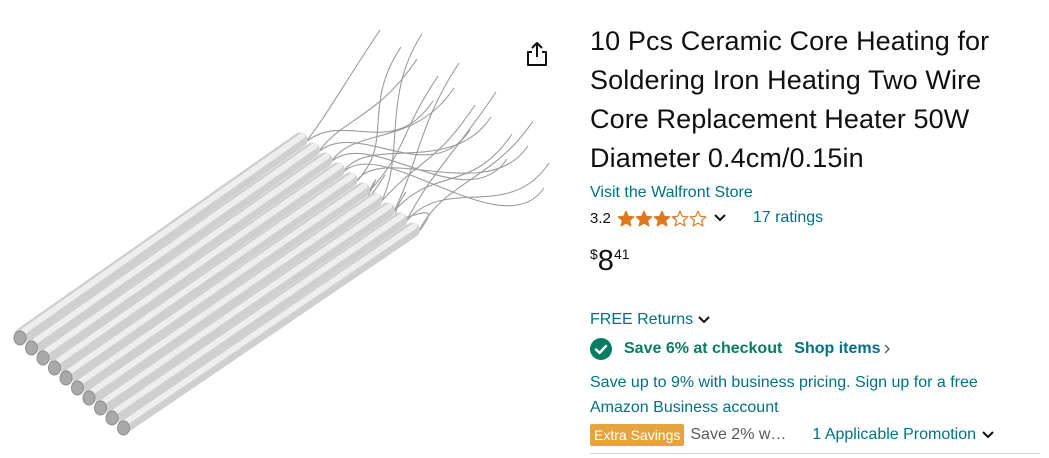 The height and width of the screenshot is (458, 1049). Describe the element at coordinates (594, 254) in the screenshot. I see `price-symbol: $` at that location.